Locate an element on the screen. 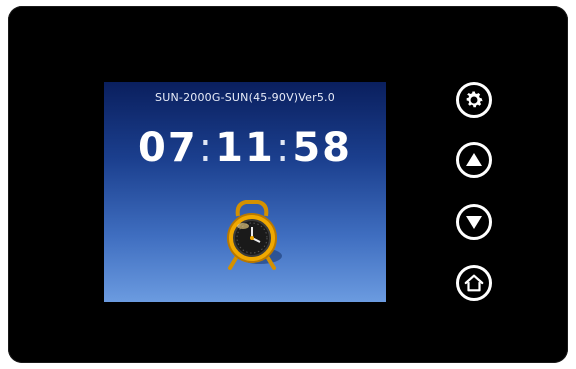  time-seconds: 58 is located at coordinates (322, 148).